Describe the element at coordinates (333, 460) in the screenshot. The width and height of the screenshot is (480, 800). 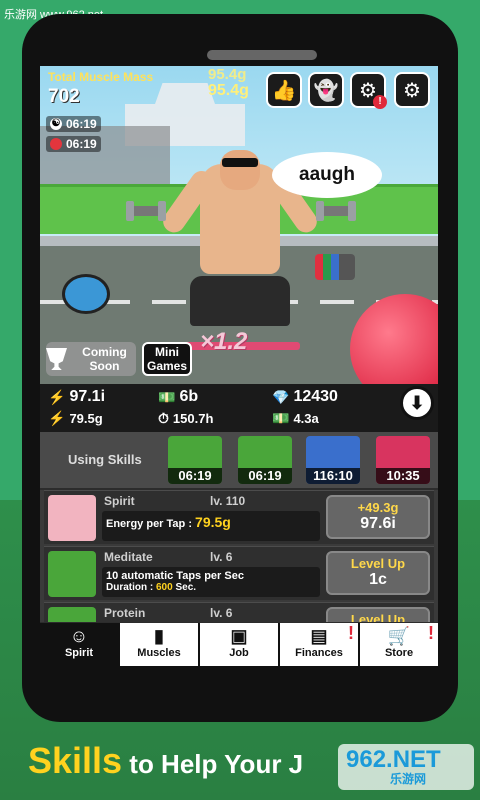
I see `skill-slot-bottle: 116:10` at that location.